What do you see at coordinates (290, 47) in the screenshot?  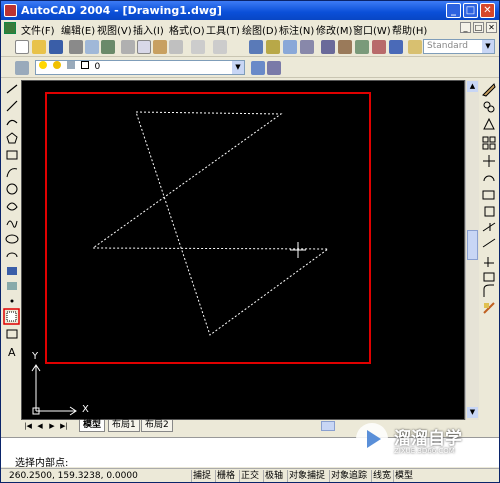 I see `zoom-window-icon` at bounding box center [290, 47].